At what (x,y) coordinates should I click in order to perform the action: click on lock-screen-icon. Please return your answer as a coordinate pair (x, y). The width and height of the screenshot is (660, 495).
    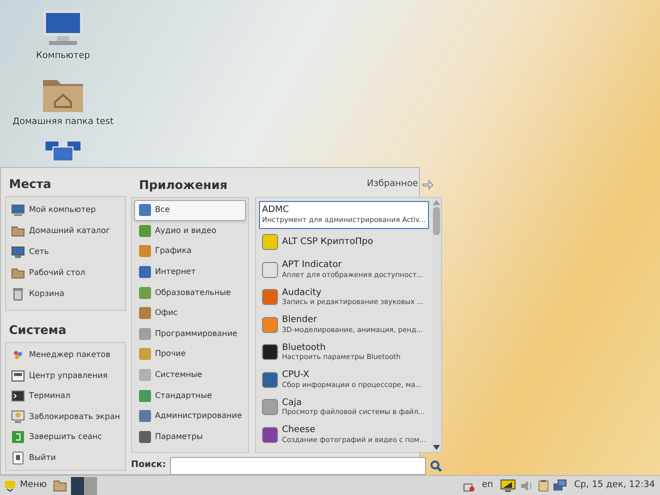
    Looking at the image, I should click on (18, 417).